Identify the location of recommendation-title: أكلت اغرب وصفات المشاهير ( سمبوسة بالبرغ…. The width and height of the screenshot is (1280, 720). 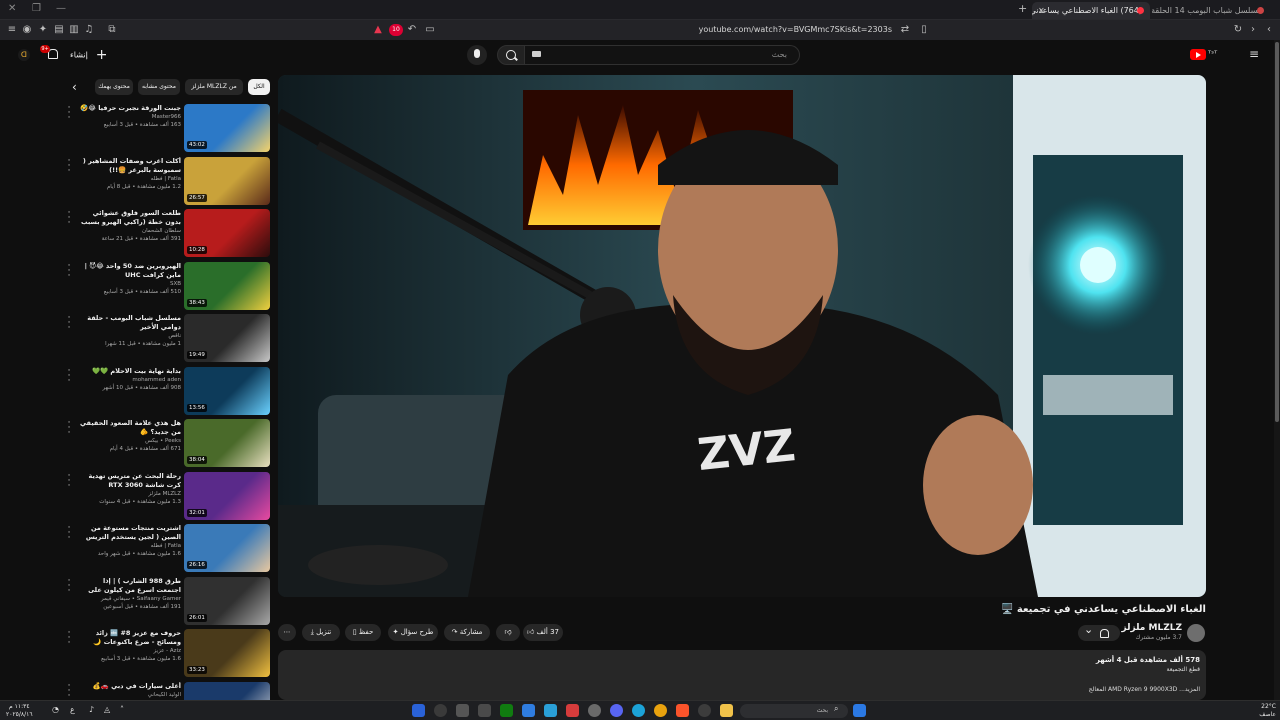
(129, 166).